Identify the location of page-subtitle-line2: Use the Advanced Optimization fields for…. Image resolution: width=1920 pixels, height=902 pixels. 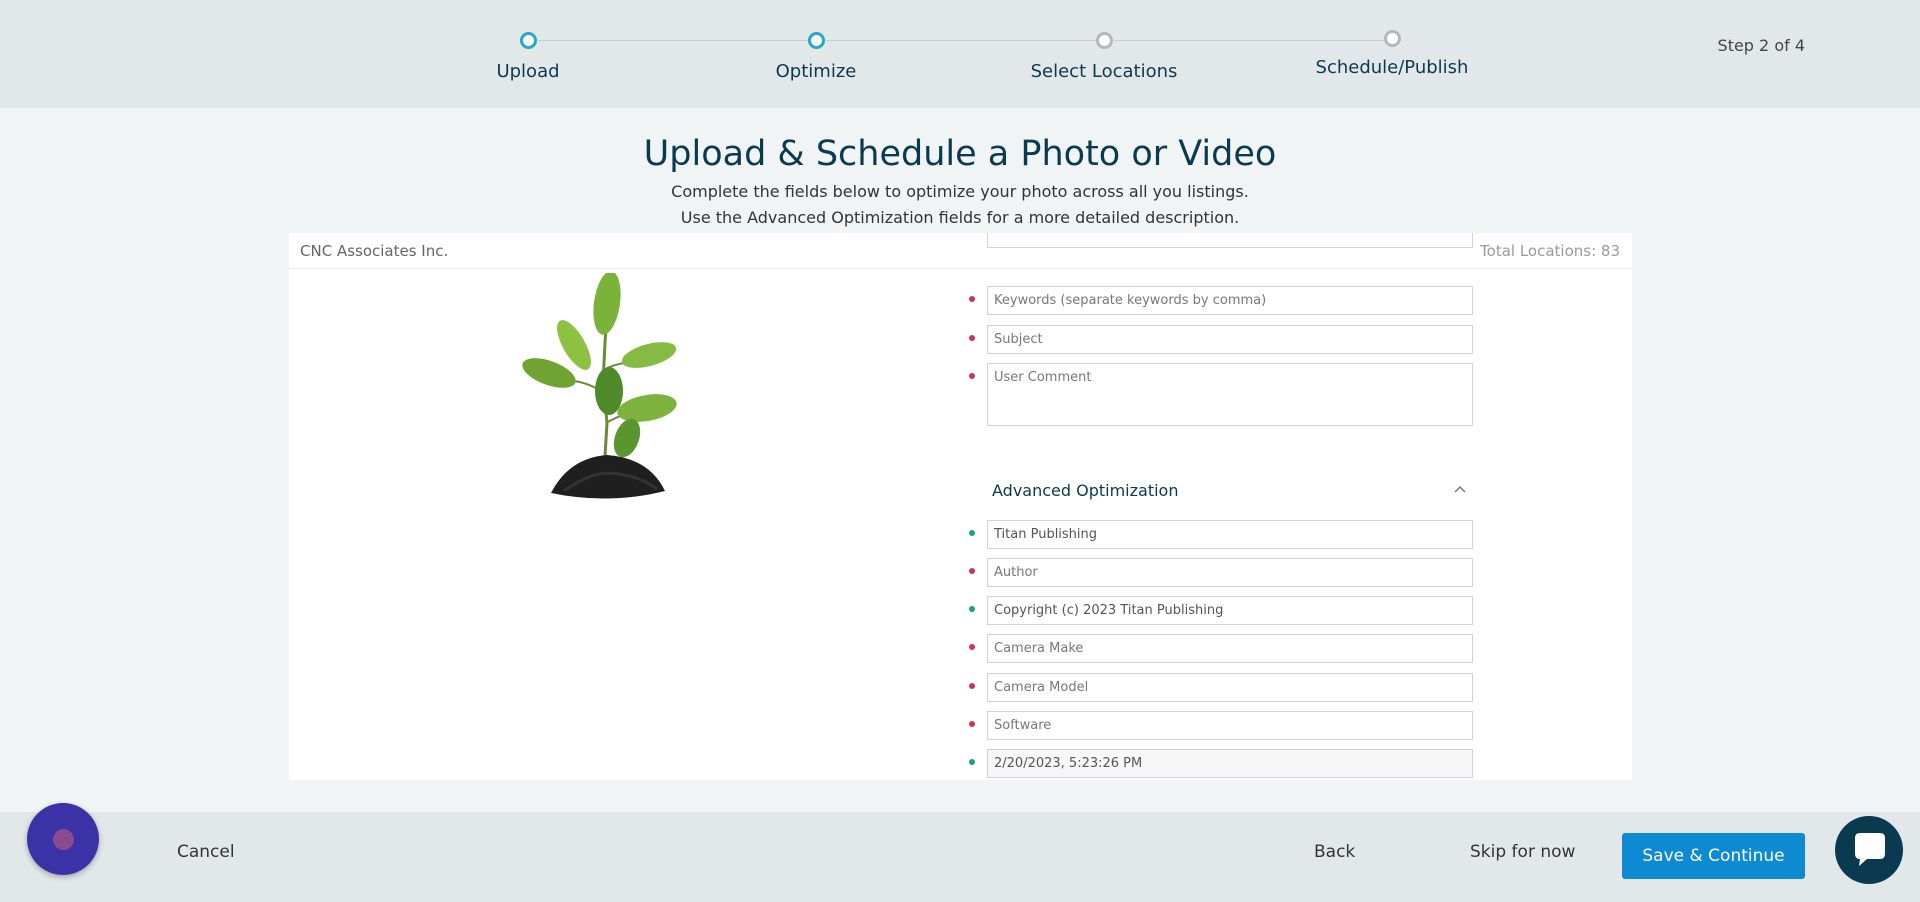
(960, 217).